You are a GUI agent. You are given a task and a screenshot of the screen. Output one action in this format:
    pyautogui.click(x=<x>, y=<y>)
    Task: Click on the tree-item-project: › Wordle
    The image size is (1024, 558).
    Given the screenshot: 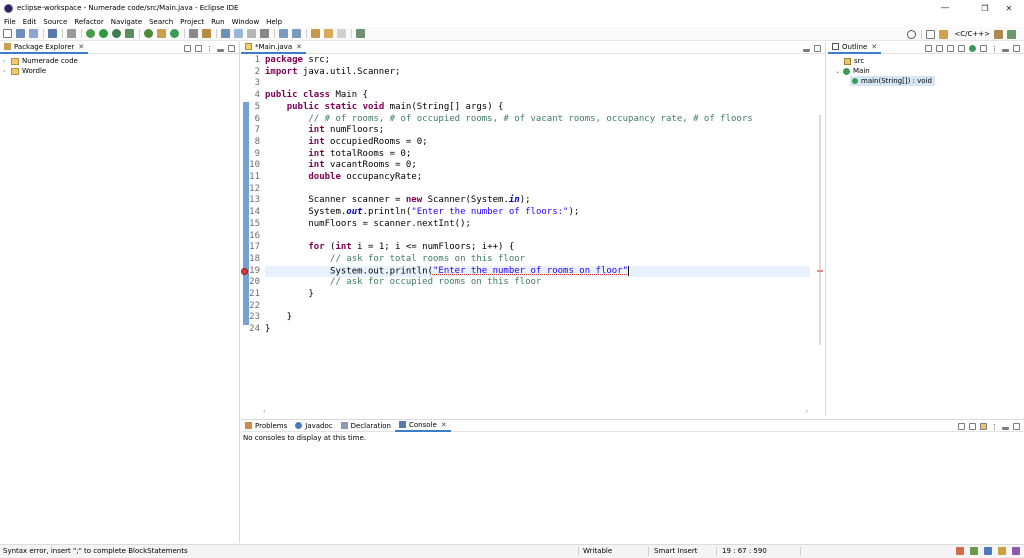 What is the action you would take?
    pyautogui.click(x=119, y=71)
    